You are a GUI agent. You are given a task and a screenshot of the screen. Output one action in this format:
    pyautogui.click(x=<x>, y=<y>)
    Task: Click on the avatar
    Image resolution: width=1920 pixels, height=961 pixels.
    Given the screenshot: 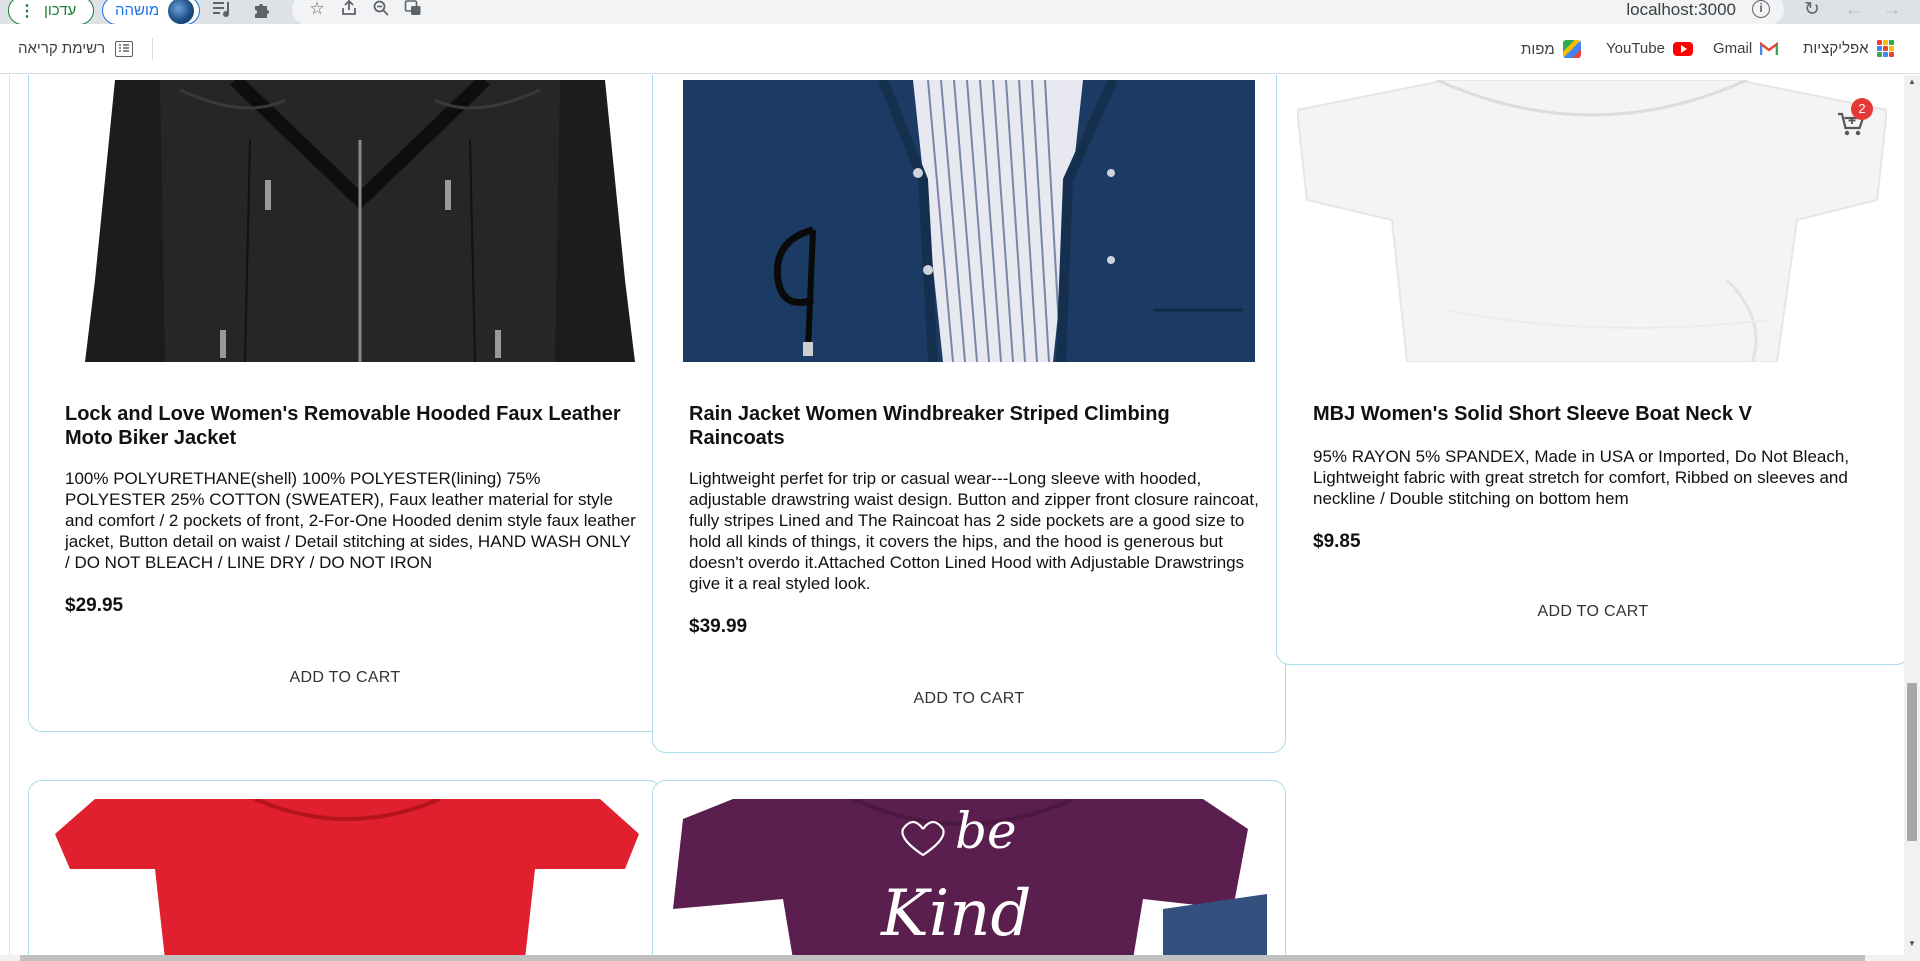 What is the action you would take?
    pyautogui.click(x=181, y=12)
    